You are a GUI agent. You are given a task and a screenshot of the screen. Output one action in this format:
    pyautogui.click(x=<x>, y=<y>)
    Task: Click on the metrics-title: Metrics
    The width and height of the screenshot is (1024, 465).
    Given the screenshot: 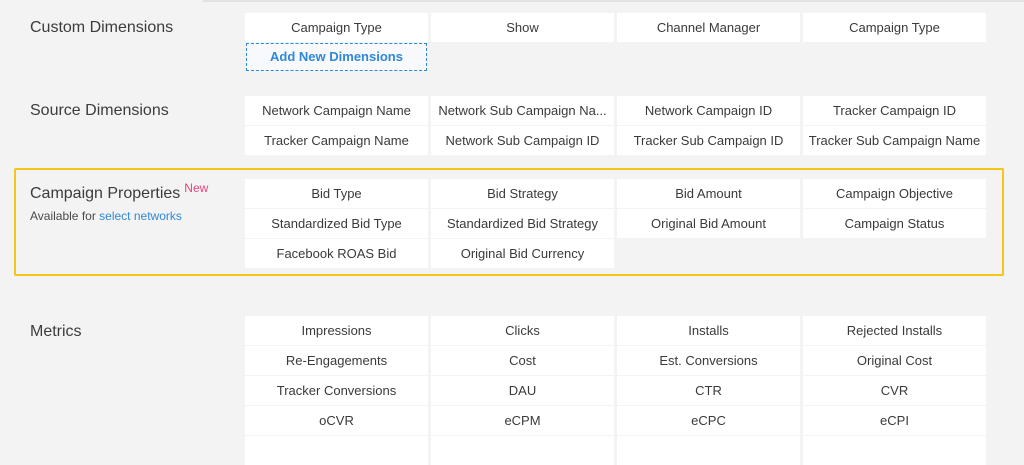 What is the action you would take?
    pyautogui.click(x=56, y=331)
    